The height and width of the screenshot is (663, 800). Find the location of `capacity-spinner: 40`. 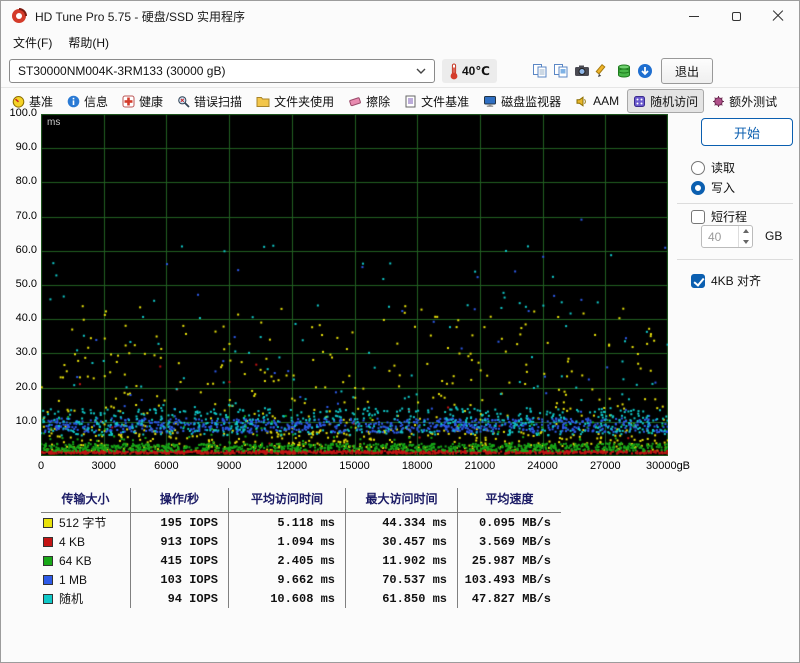

capacity-spinner: 40 is located at coordinates (727, 236).